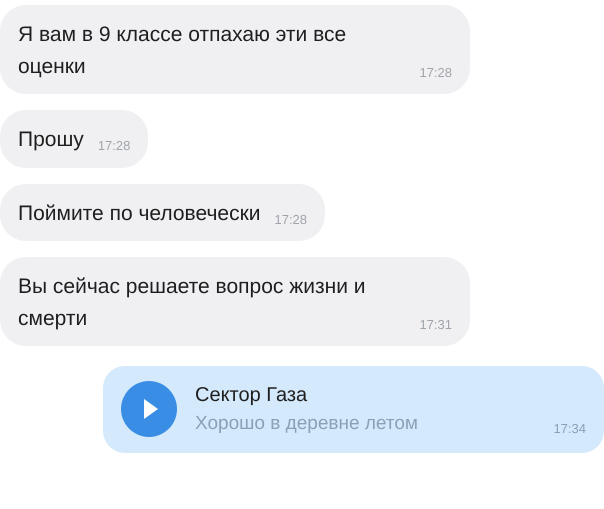 The width and height of the screenshot is (604, 509). Describe the element at coordinates (569, 429) in the screenshot. I see `message-time: 17:34` at that location.